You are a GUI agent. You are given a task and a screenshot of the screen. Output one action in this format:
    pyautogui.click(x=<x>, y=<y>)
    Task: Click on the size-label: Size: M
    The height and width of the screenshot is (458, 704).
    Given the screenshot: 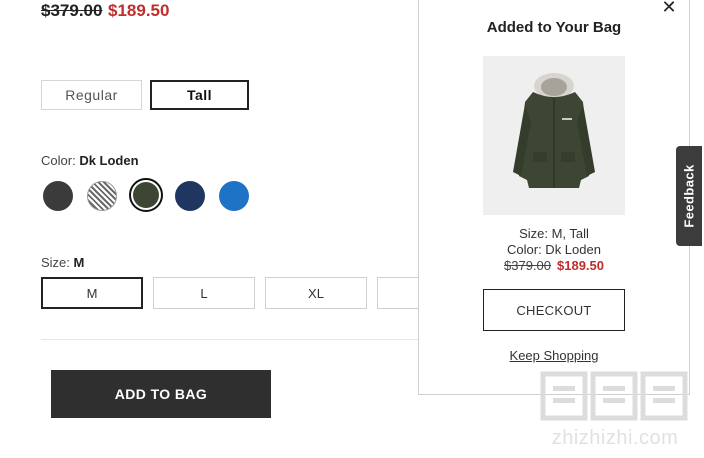 What is the action you would take?
    pyautogui.click(x=62, y=262)
    